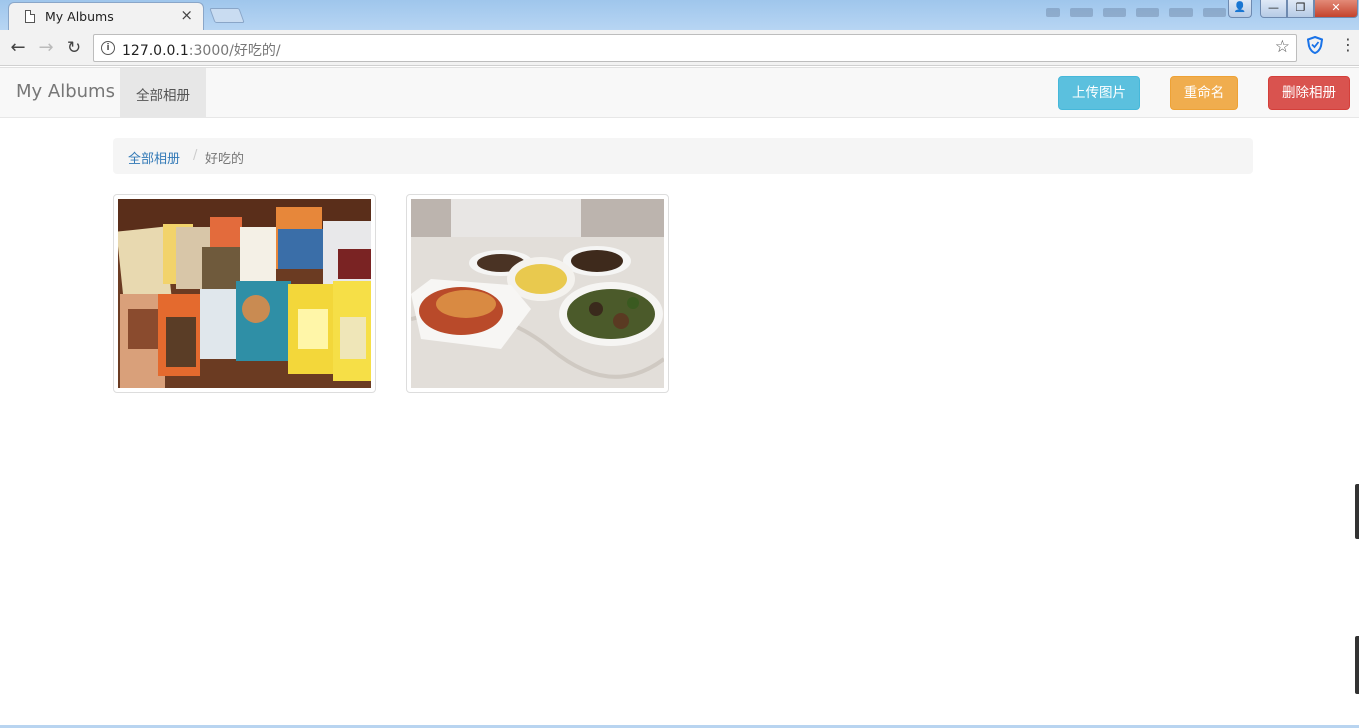  What do you see at coordinates (679, 92) in the screenshot?
I see `site-navbar: My Albums 全部相册 上传图片 重命名 删除相册` at bounding box center [679, 92].